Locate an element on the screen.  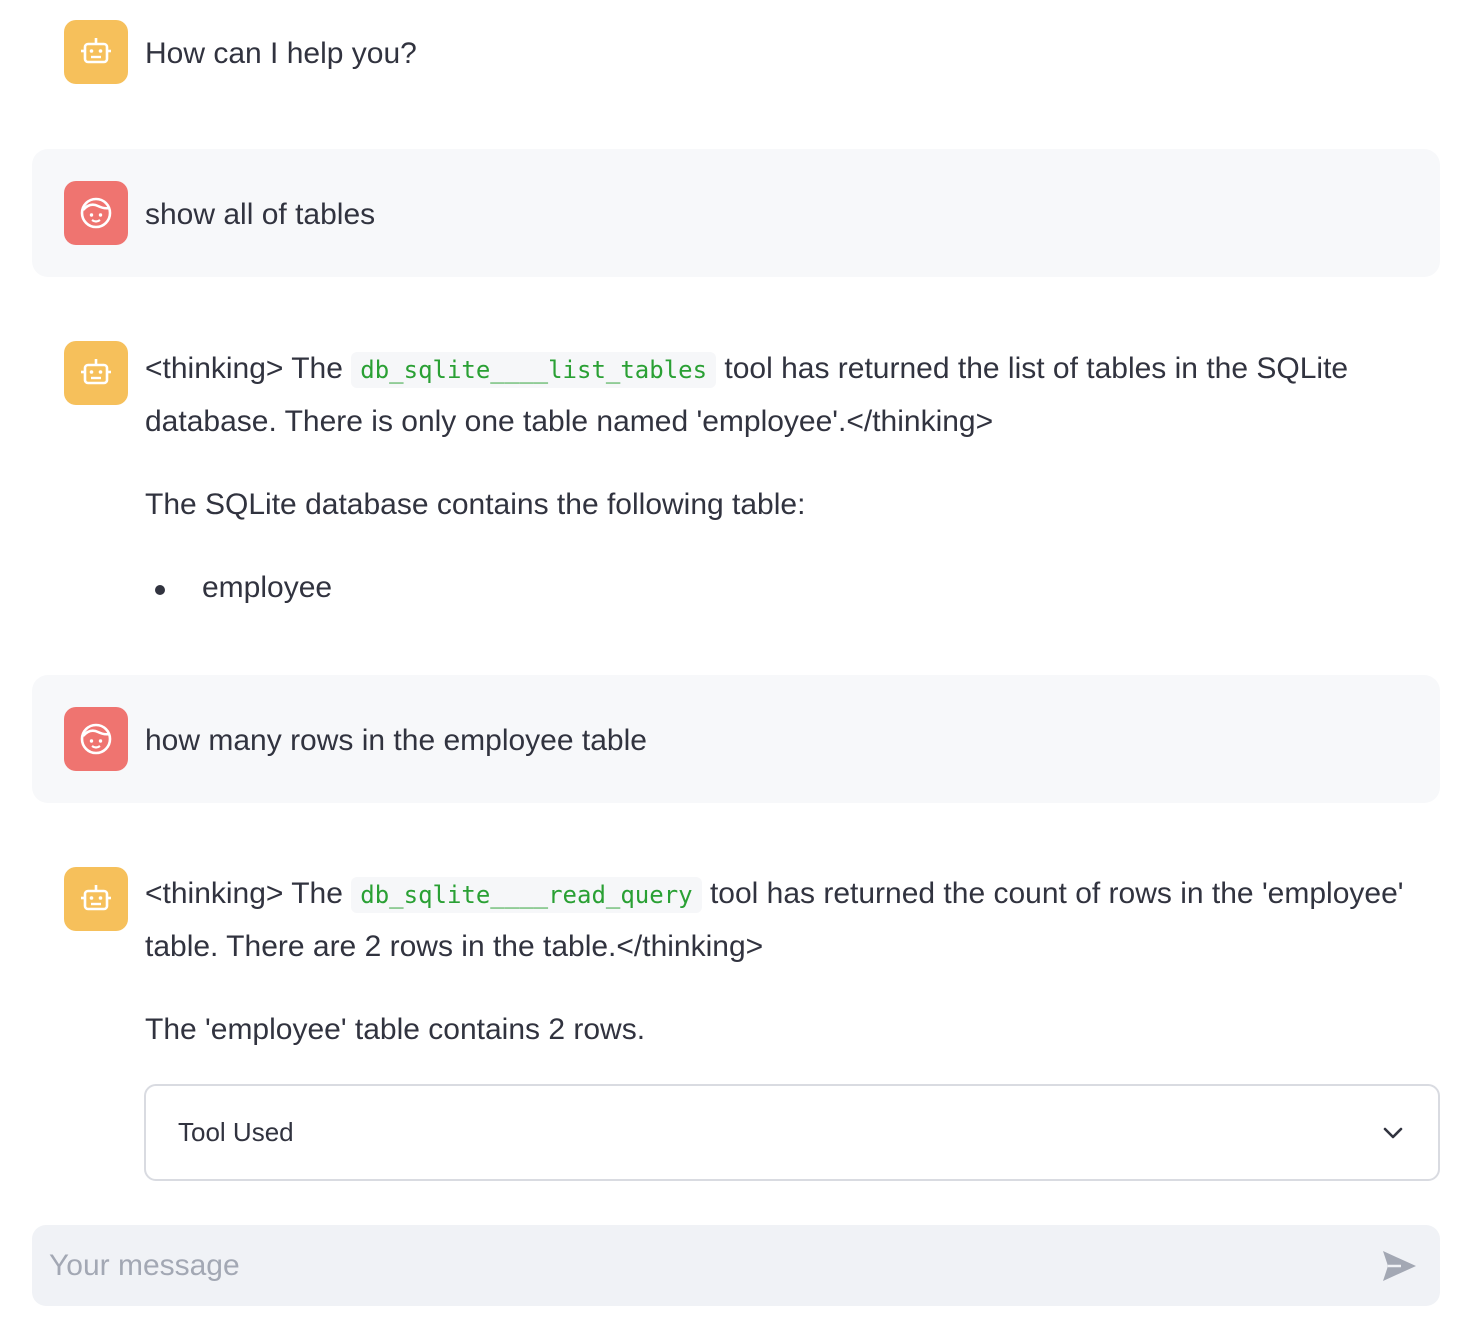
message-content: How can I help you? is located at coordinates (281, 53).